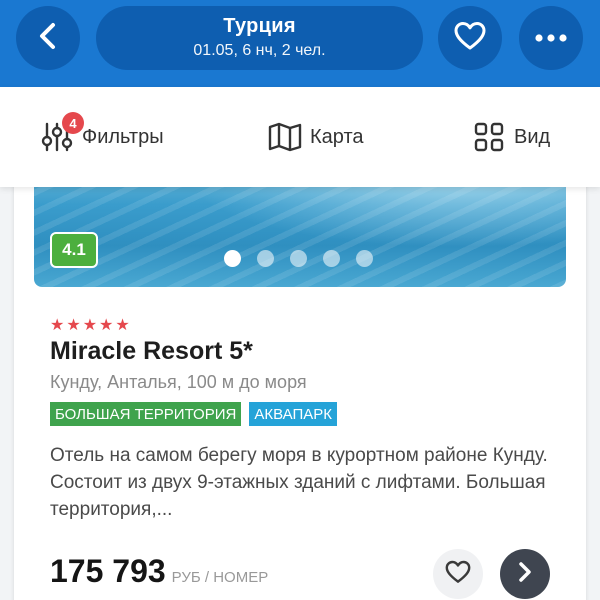 The width and height of the screenshot is (600, 600). Describe the element at coordinates (151, 351) in the screenshot. I see `hotel-name: Miracle Resort 5*` at that location.